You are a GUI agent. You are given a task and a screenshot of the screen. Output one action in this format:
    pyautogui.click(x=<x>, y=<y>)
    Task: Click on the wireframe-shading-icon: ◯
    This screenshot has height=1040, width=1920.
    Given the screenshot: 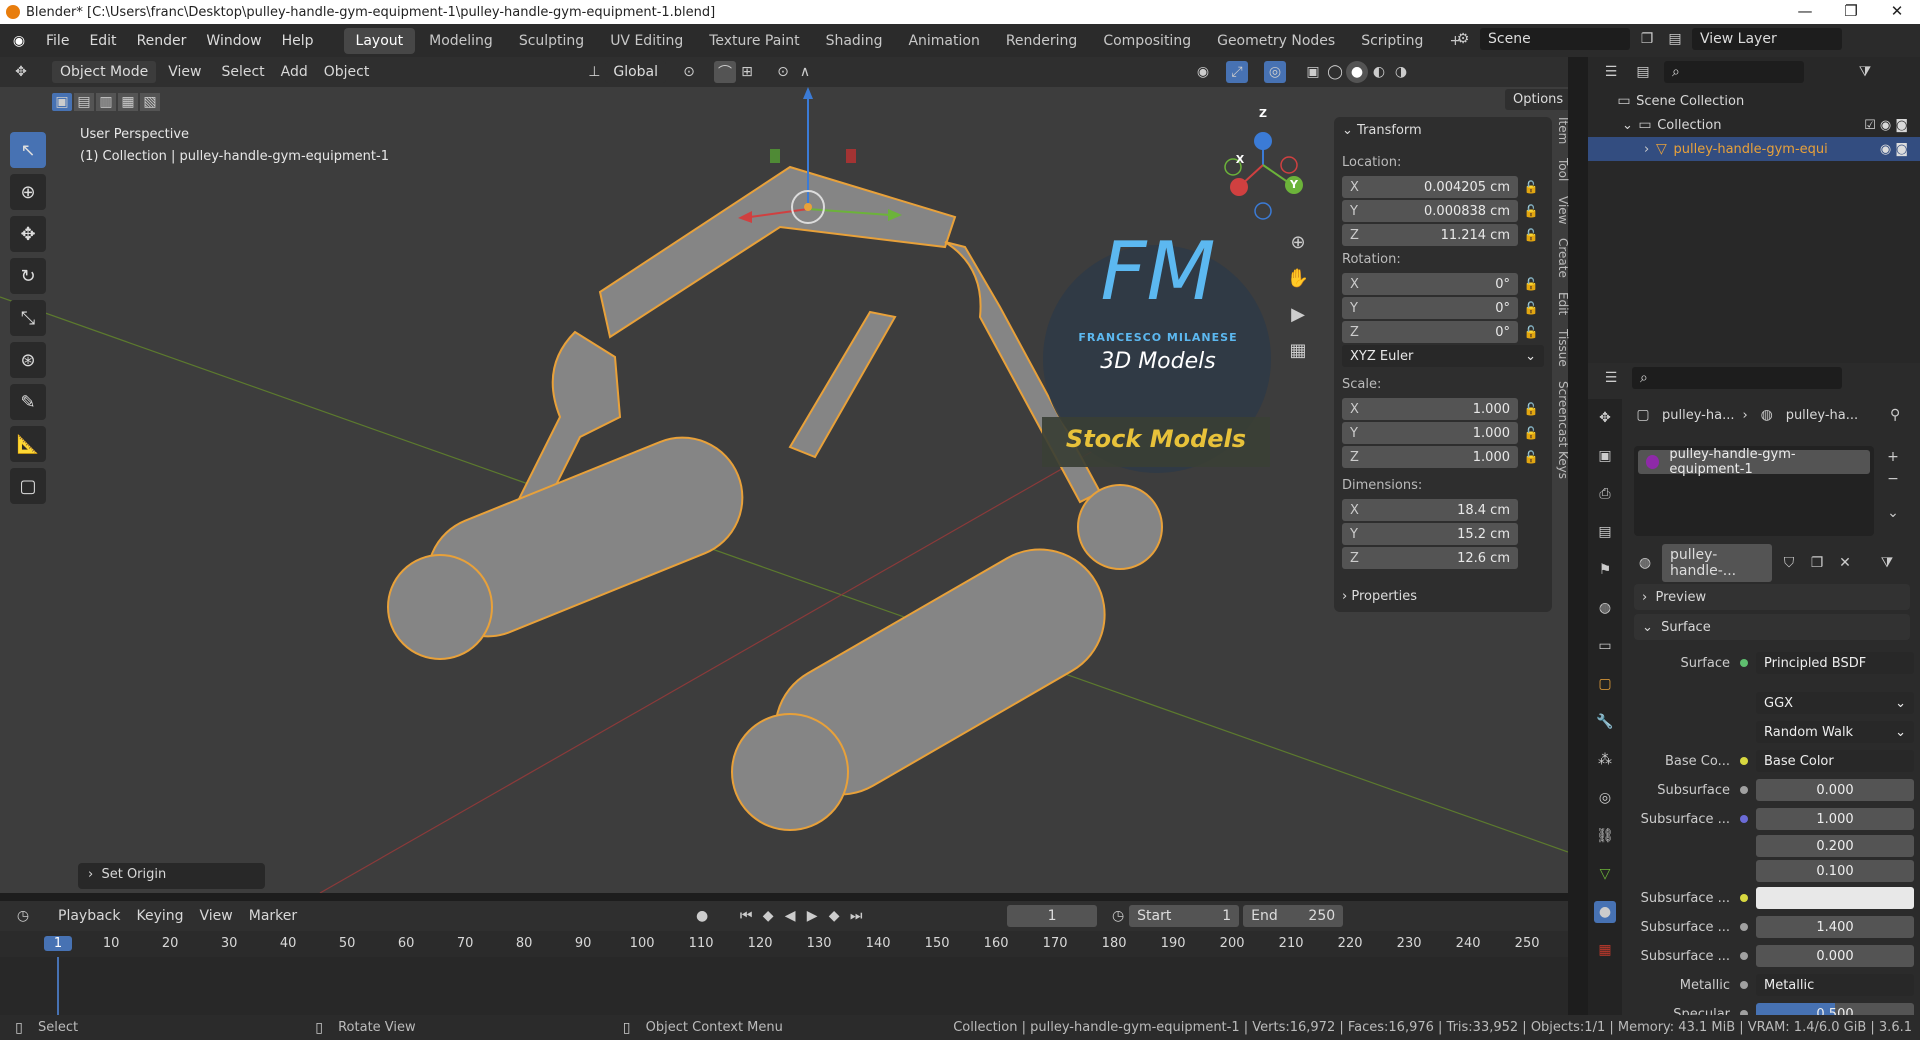 What is the action you would take?
    pyautogui.click(x=1335, y=72)
    